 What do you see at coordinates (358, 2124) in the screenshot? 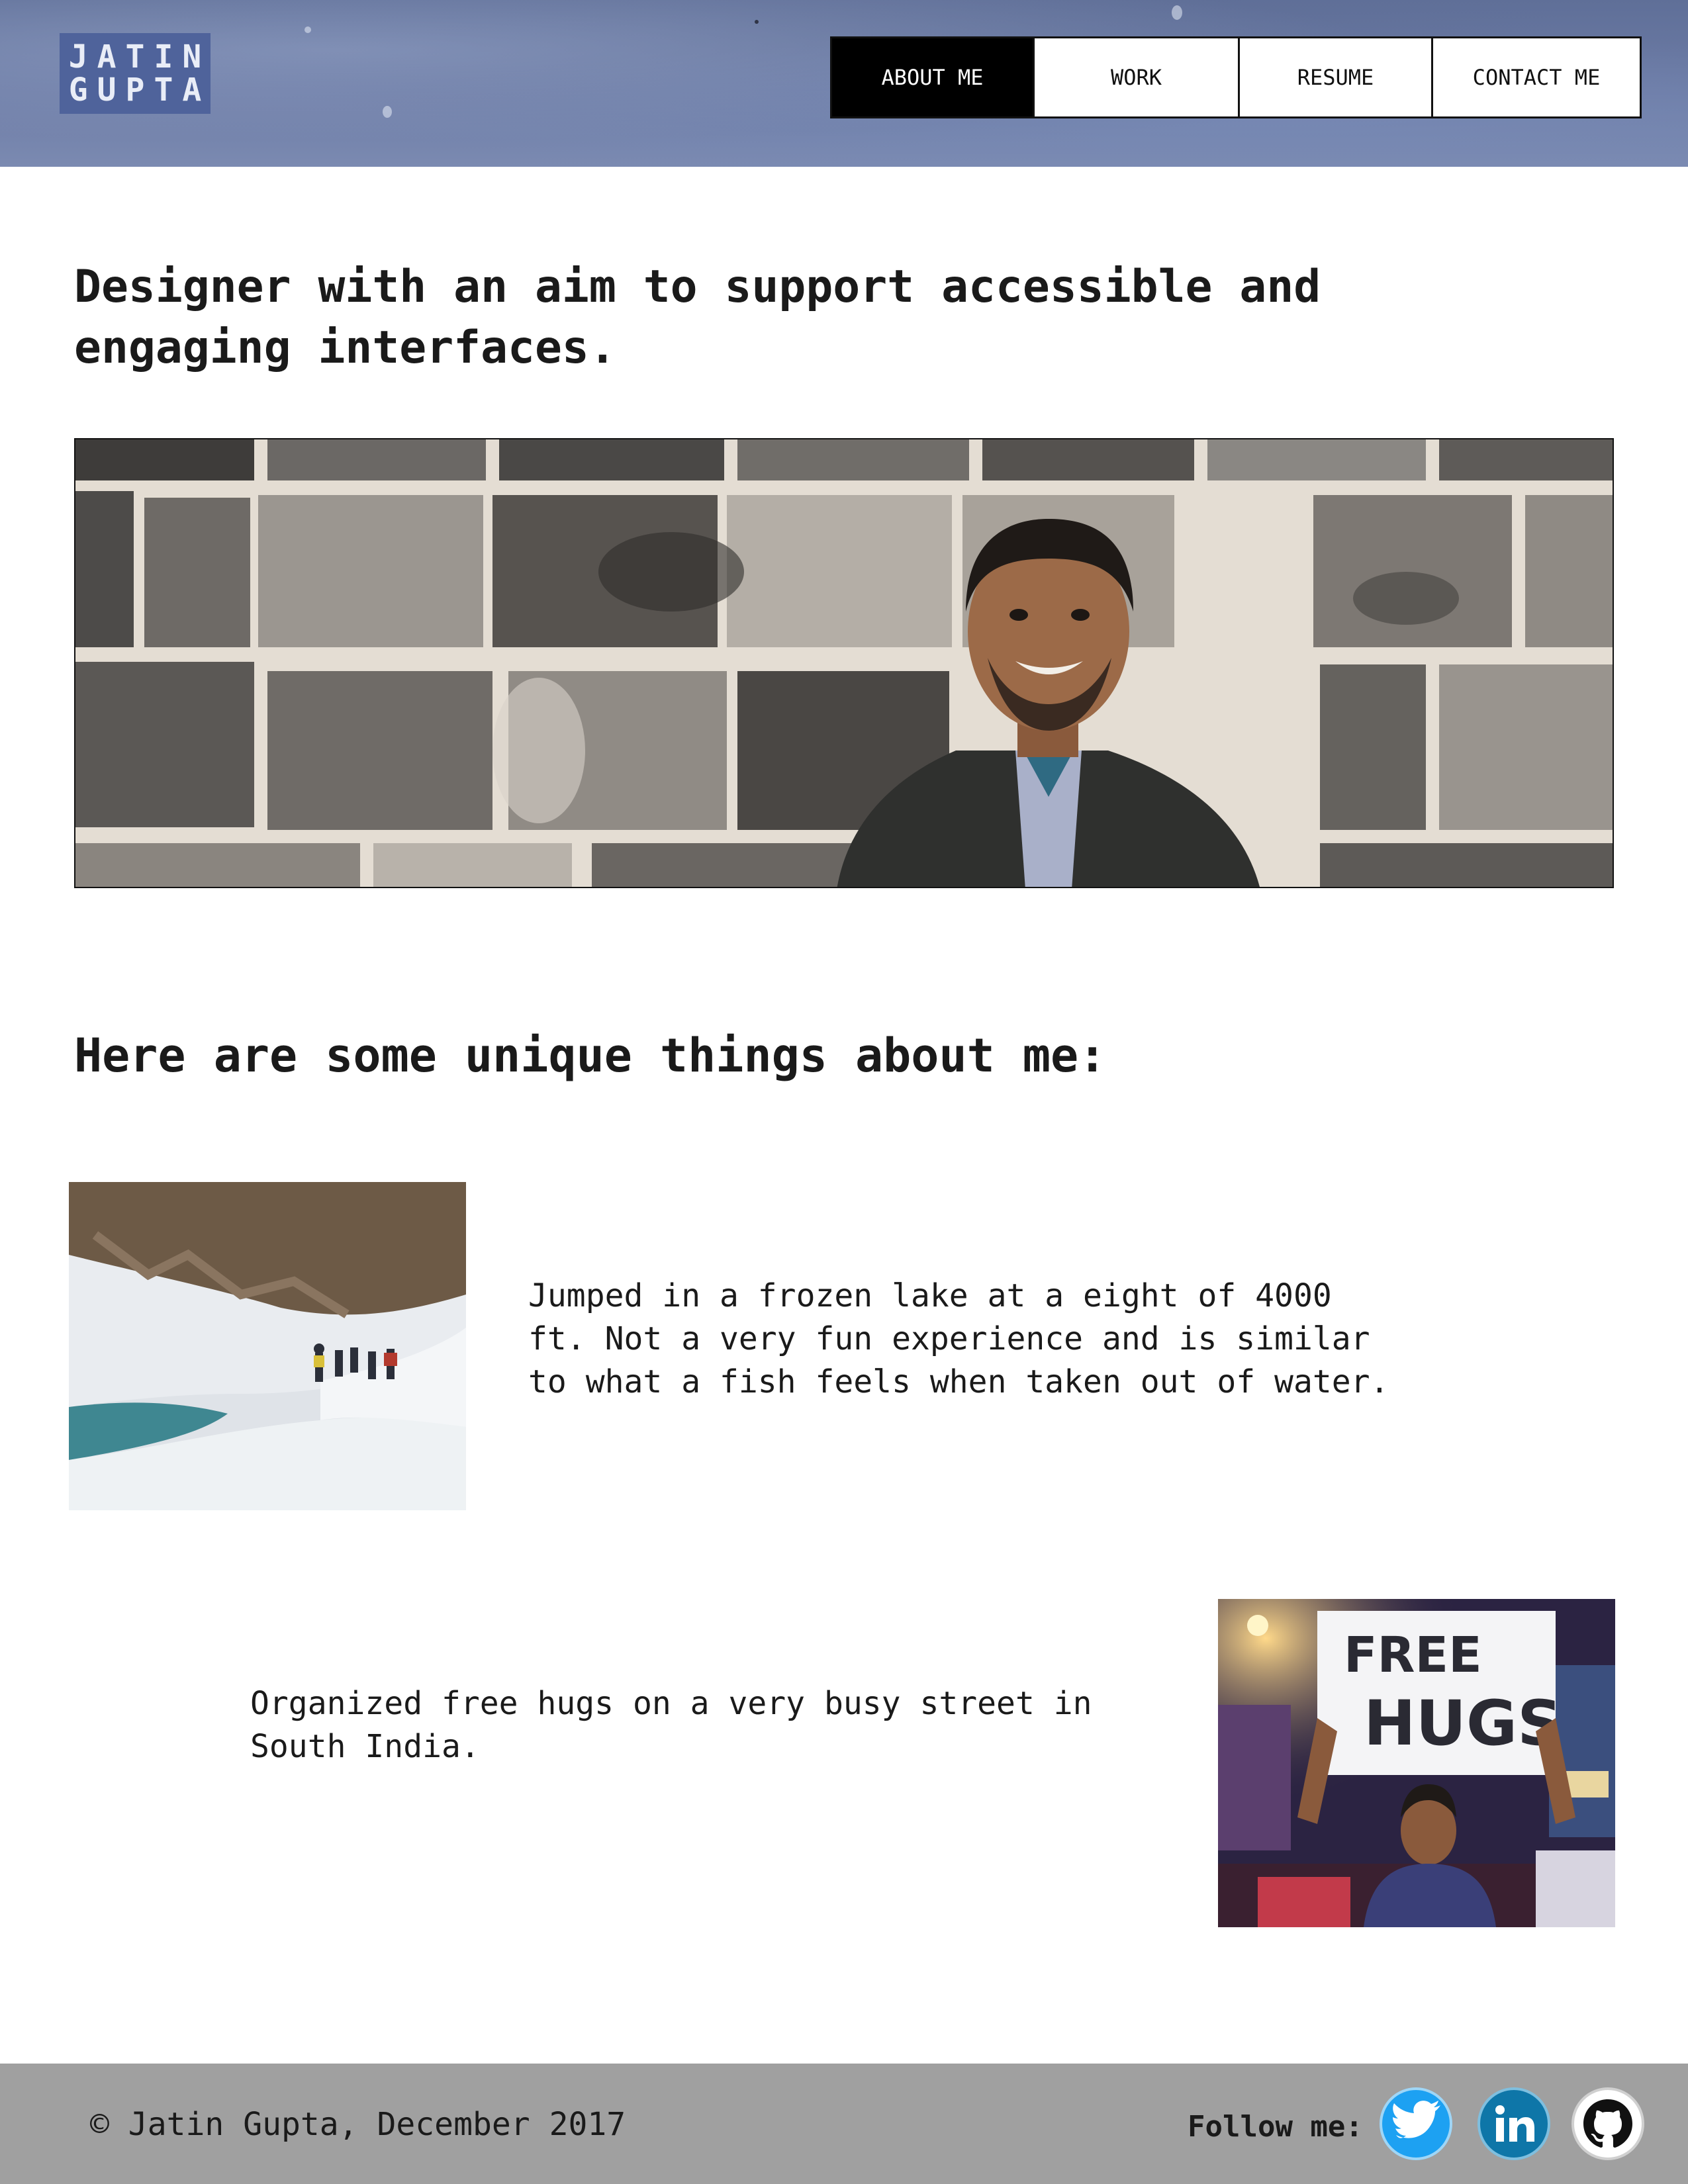
I see `copyright-text: © Jatin Gupta, December 2017` at bounding box center [358, 2124].